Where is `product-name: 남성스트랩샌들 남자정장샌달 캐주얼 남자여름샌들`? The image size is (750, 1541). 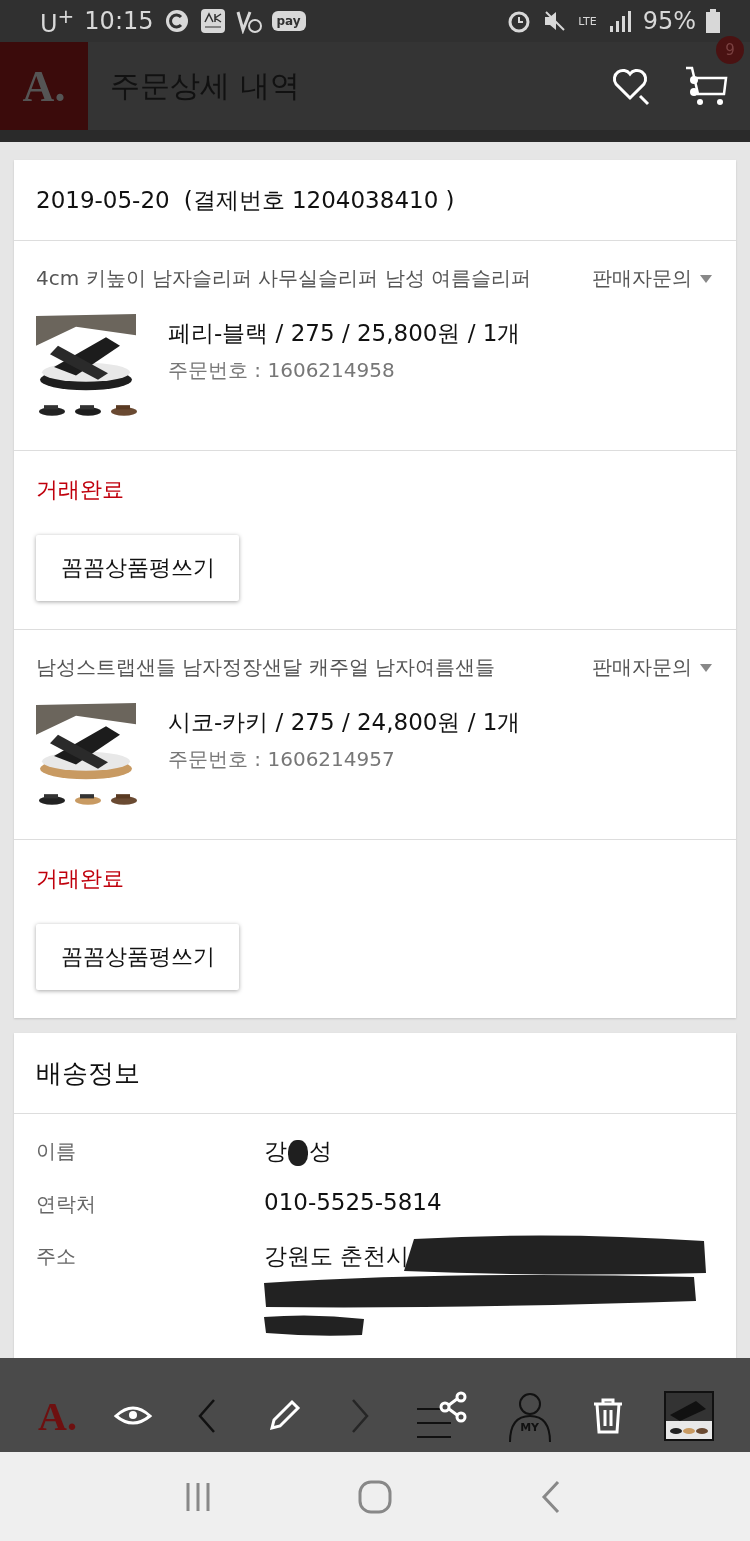 product-name: 남성스트랩샌들 남자정장샌달 캐주얼 남자여름샌들 is located at coordinates (266, 667).